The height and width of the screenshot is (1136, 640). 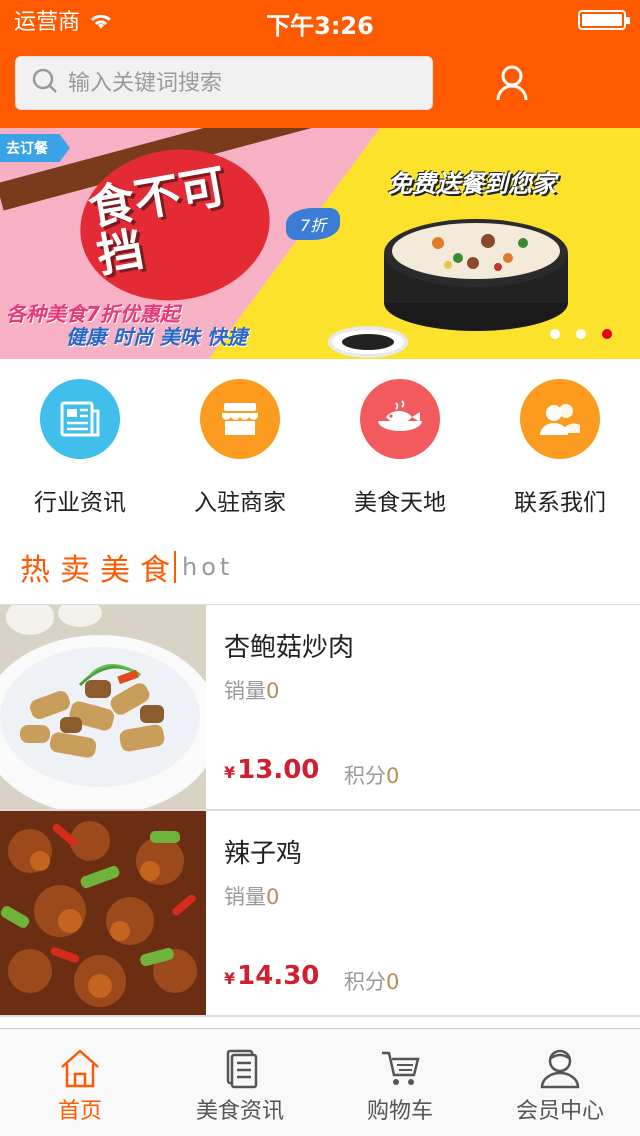 What do you see at coordinates (560, 419) in the screenshot?
I see `contacts-icon` at bounding box center [560, 419].